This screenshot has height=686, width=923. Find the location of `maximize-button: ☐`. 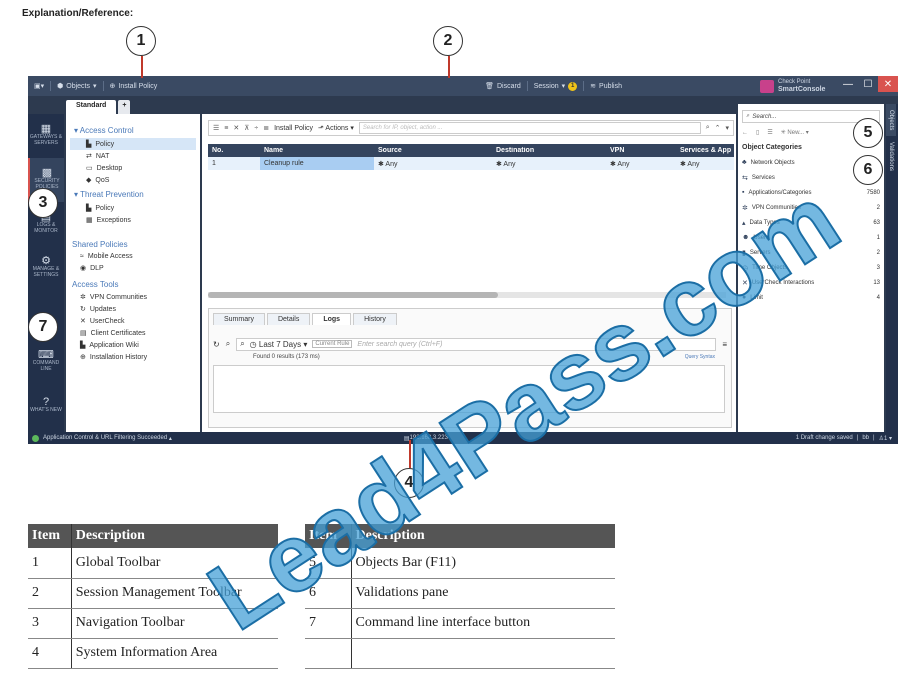

maximize-button: ☐ is located at coordinates (868, 84).